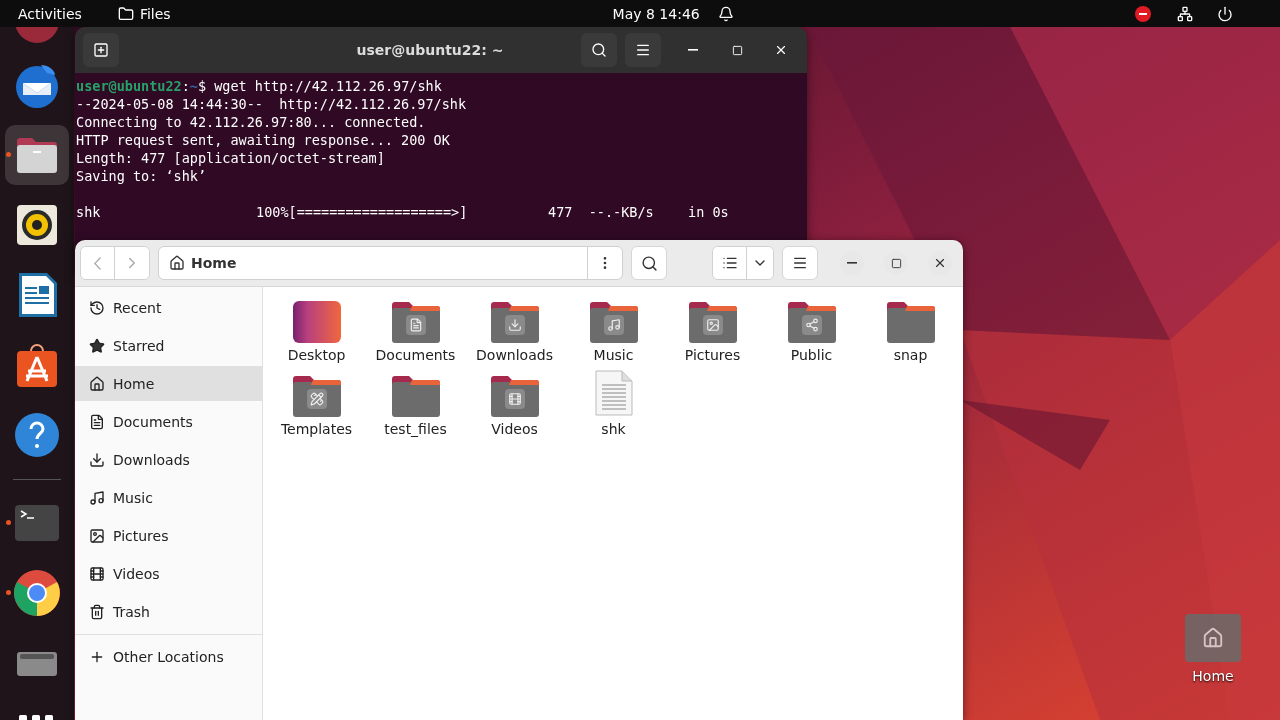 This screenshot has height=720, width=1280. What do you see at coordinates (316, 399) in the screenshot?
I see `ruler-icon` at bounding box center [316, 399].